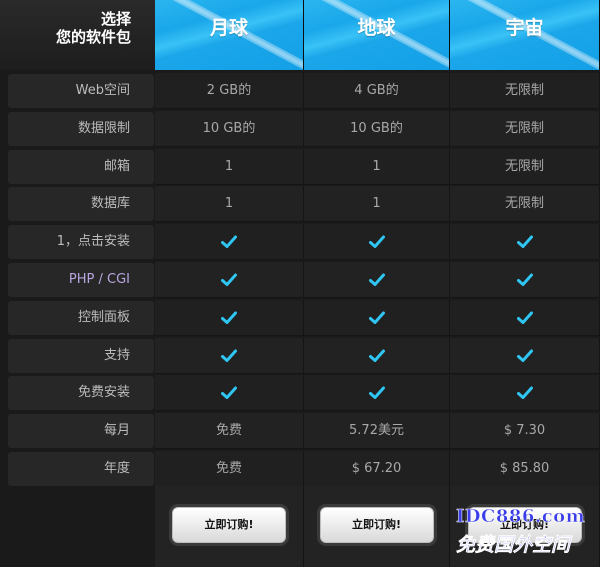 This screenshot has height=567, width=600. I want to click on plan-header-earth: 地球, so click(377, 35).